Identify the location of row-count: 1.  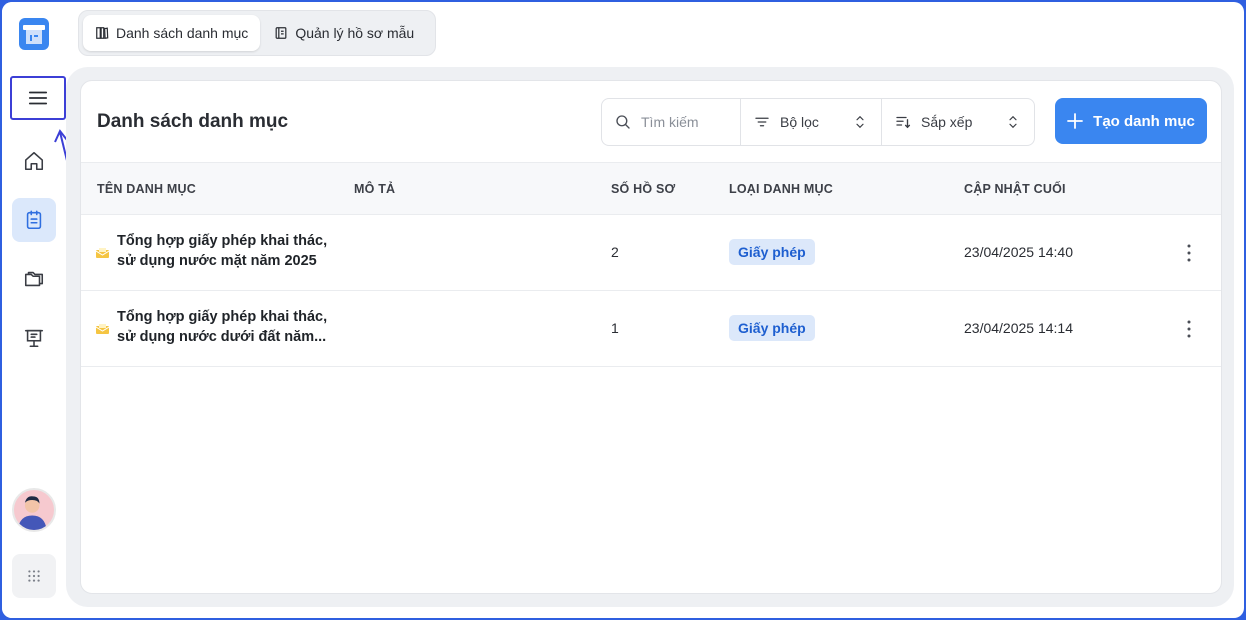
(615, 328).